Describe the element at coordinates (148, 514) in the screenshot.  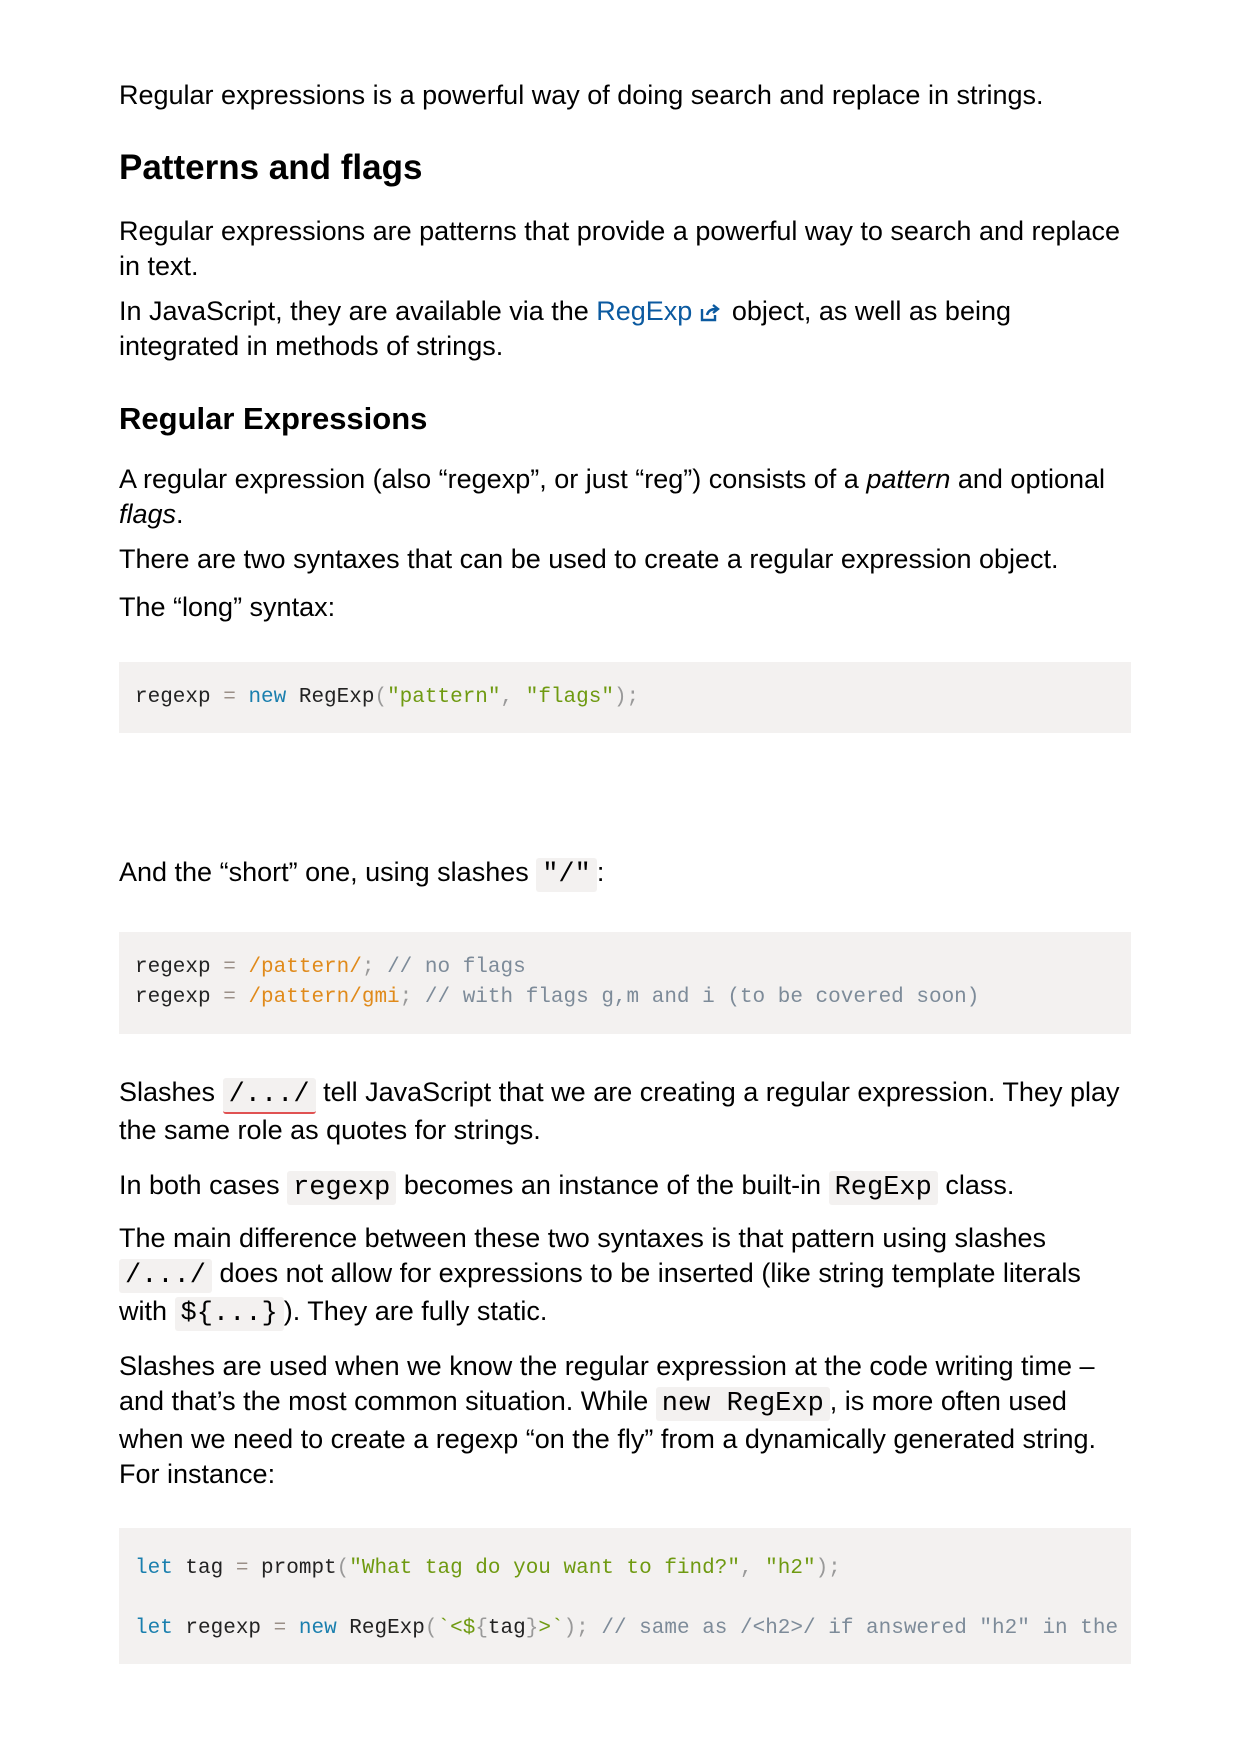
I see `emphasis-flags: flags` at that location.